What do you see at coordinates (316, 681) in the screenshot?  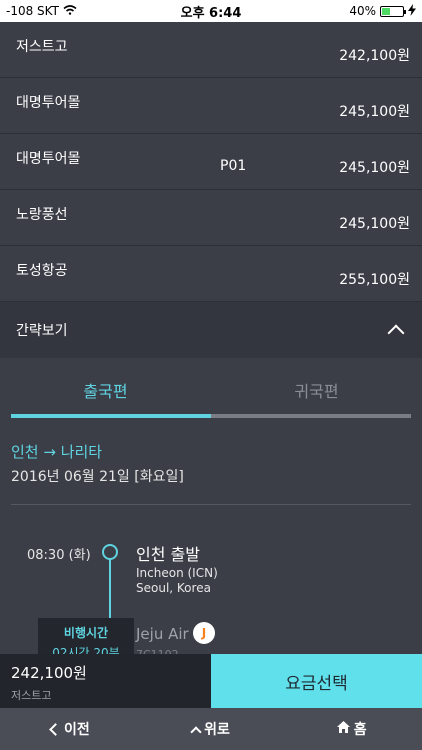 I see `select-fare-button: 요금선택` at bounding box center [316, 681].